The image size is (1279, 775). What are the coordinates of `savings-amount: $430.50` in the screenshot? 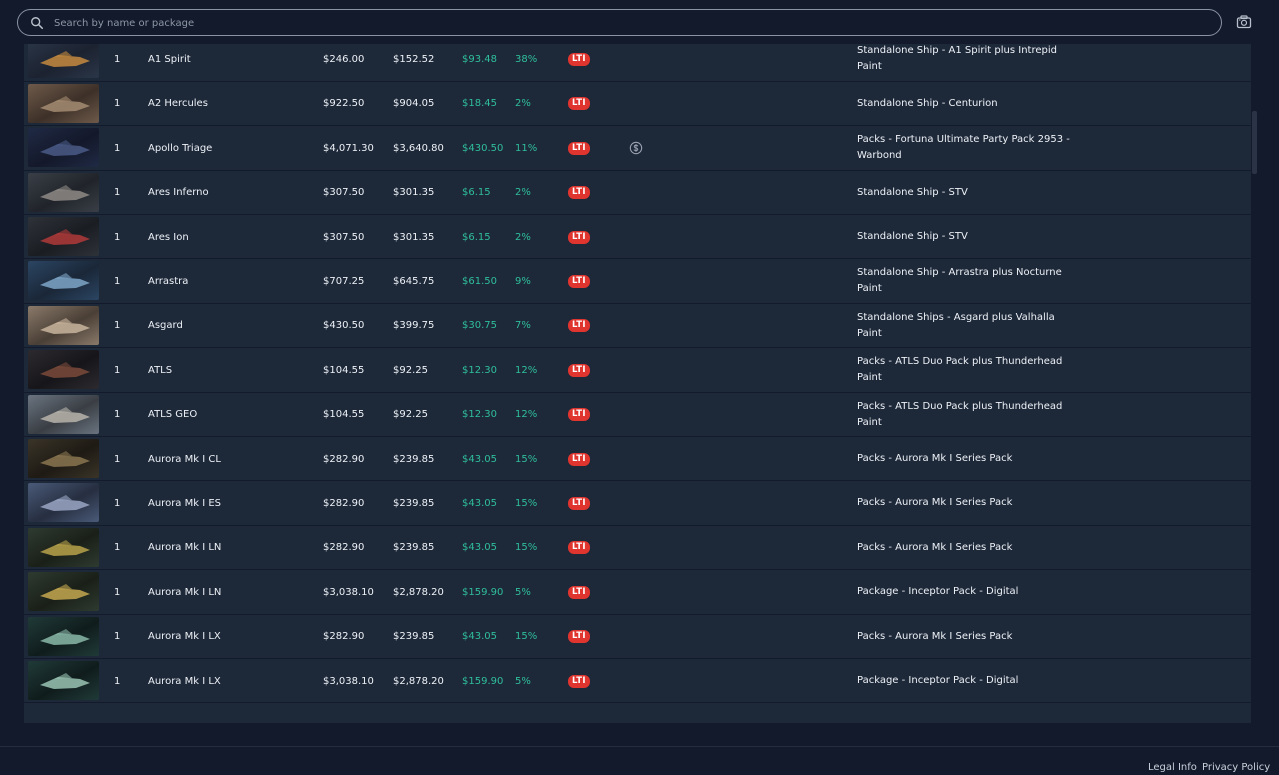 It's located at (483, 148).